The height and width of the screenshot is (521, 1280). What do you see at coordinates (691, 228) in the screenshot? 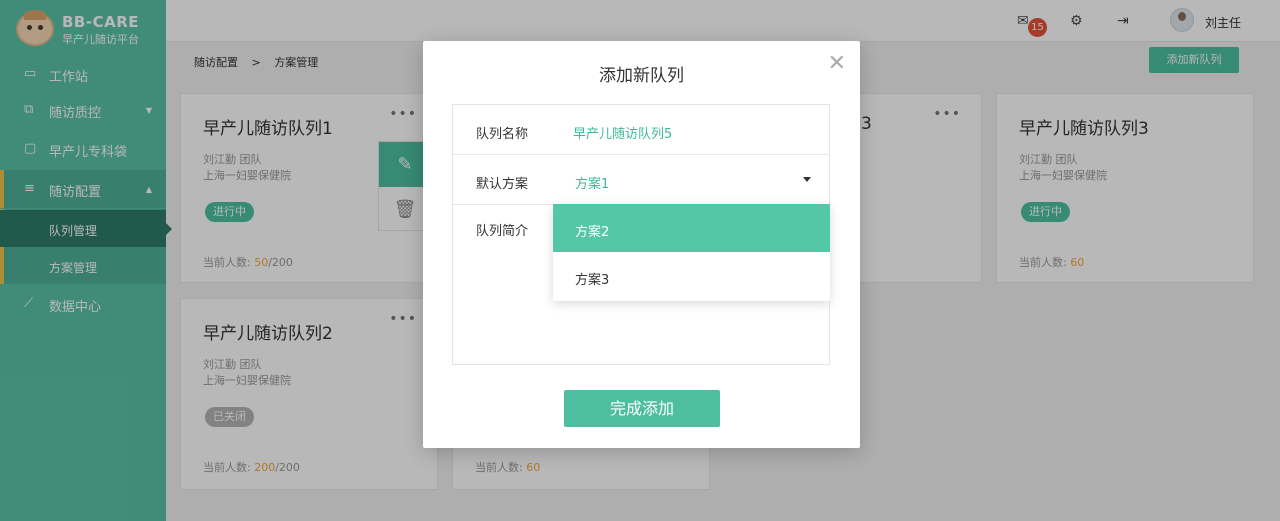
I see `plan-option: 方案2` at bounding box center [691, 228].